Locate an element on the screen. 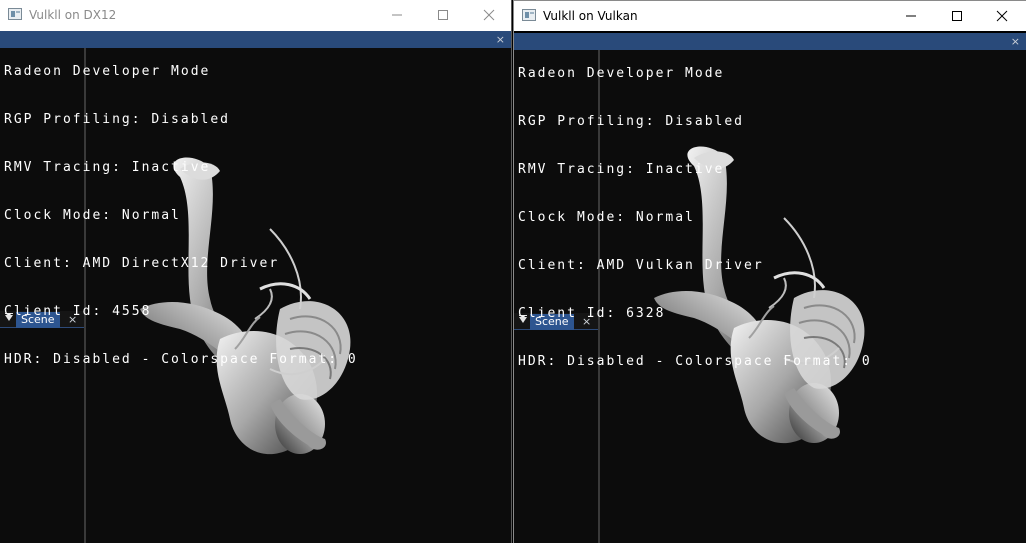 This screenshot has width=1026, height=543. title-bar: Vulkll on Vulkan is located at coordinates (770, 15).